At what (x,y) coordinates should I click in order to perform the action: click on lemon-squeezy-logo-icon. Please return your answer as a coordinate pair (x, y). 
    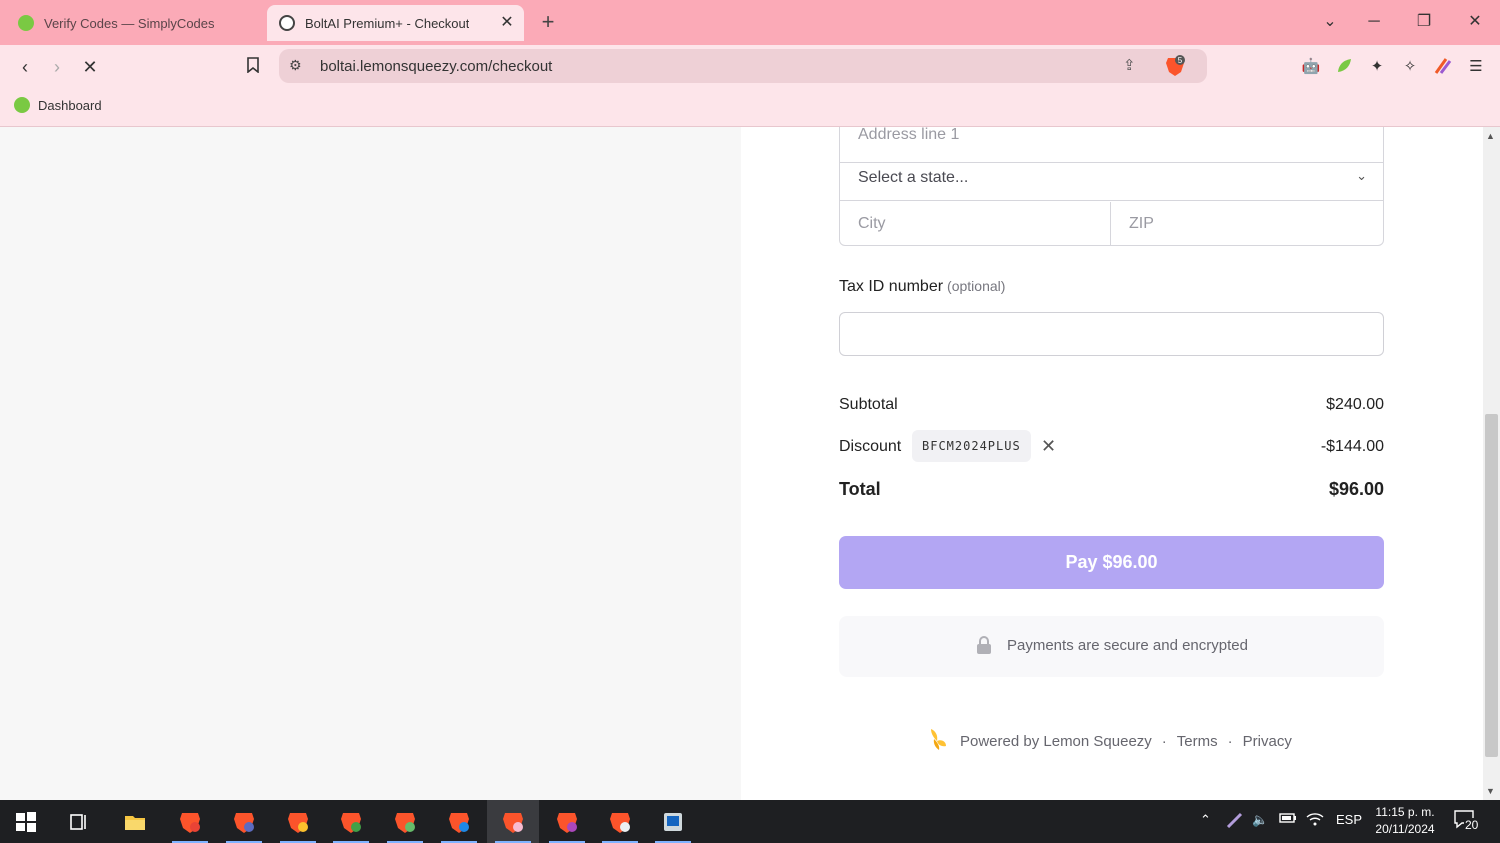
    Looking at the image, I should click on (938, 741).